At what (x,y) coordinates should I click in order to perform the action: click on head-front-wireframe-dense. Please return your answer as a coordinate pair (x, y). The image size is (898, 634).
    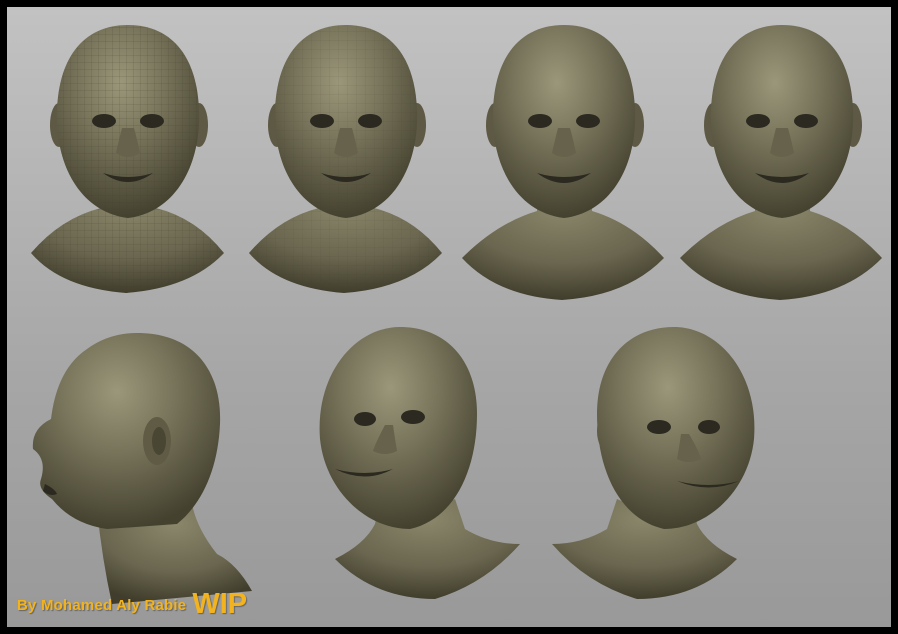
    Looking at the image, I should click on (127, 159).